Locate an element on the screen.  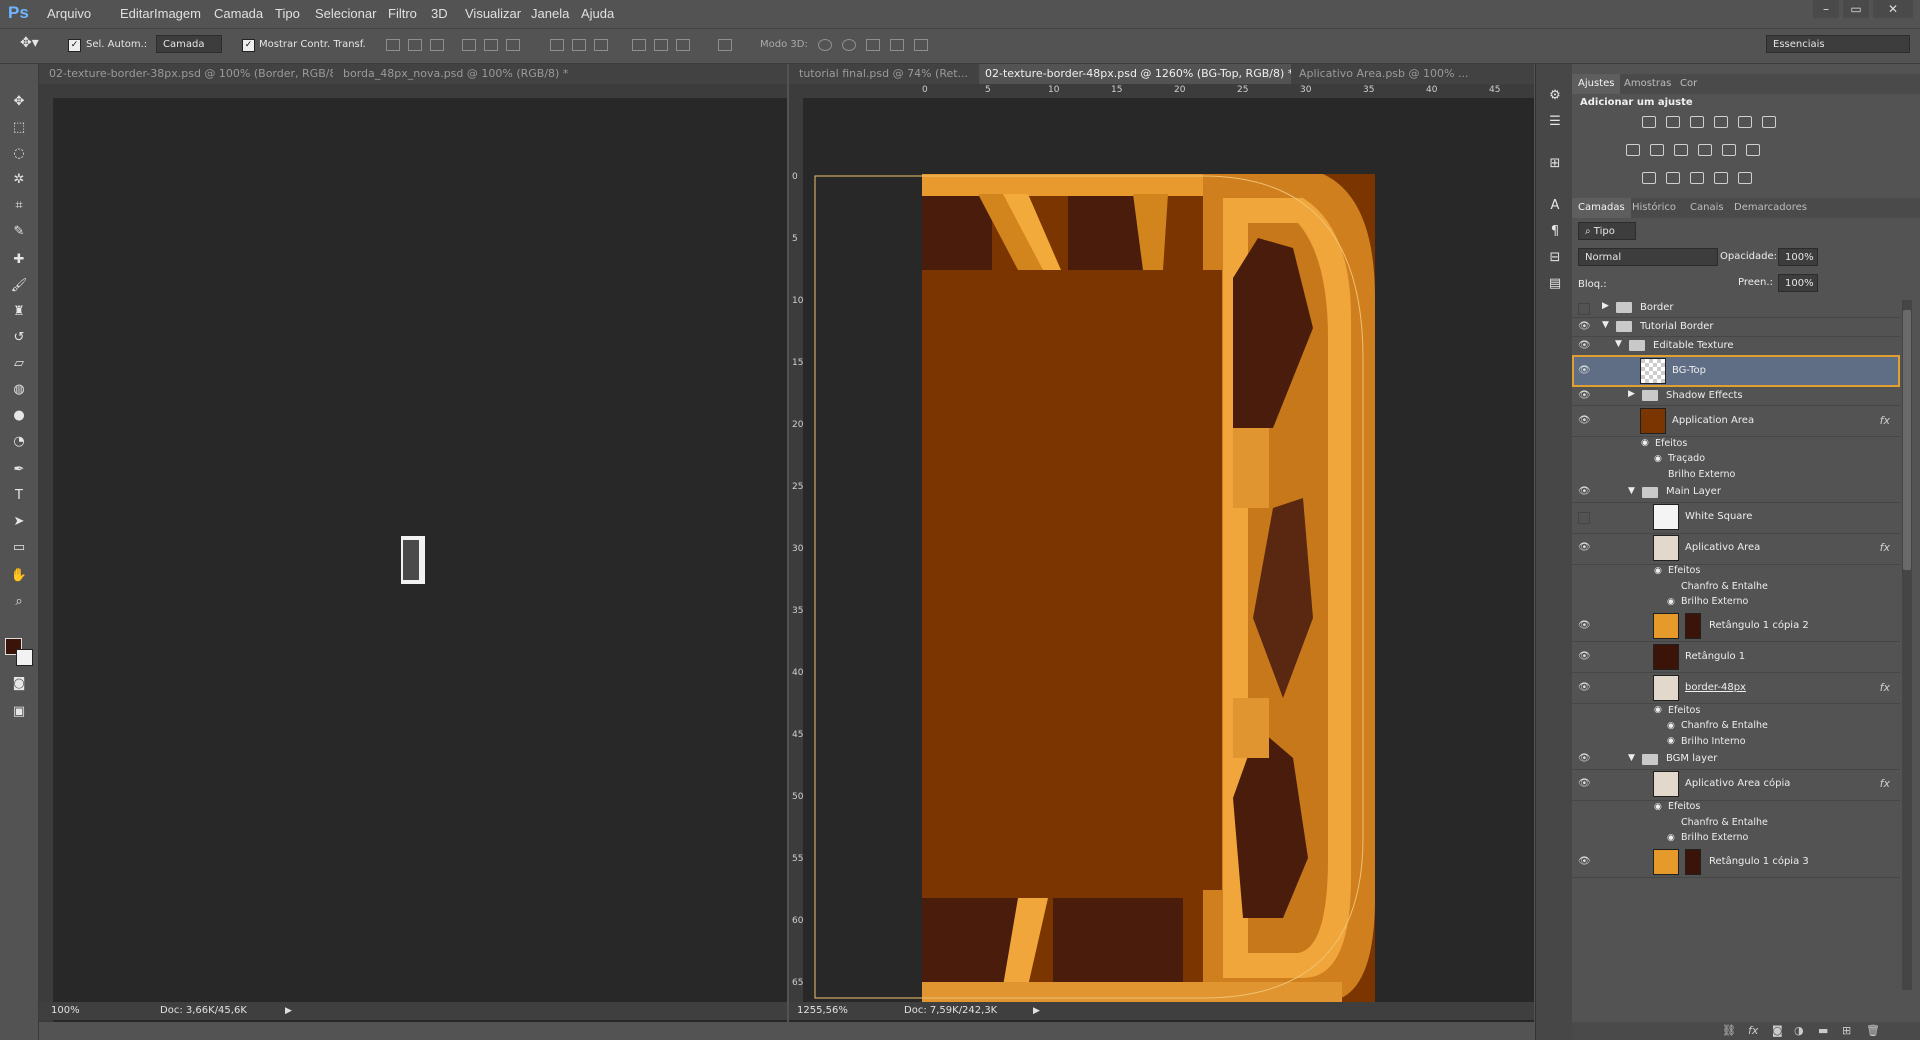
layer-row: 👁 Aplicativo Area cópia fx is located at coordinates (1736, 785).